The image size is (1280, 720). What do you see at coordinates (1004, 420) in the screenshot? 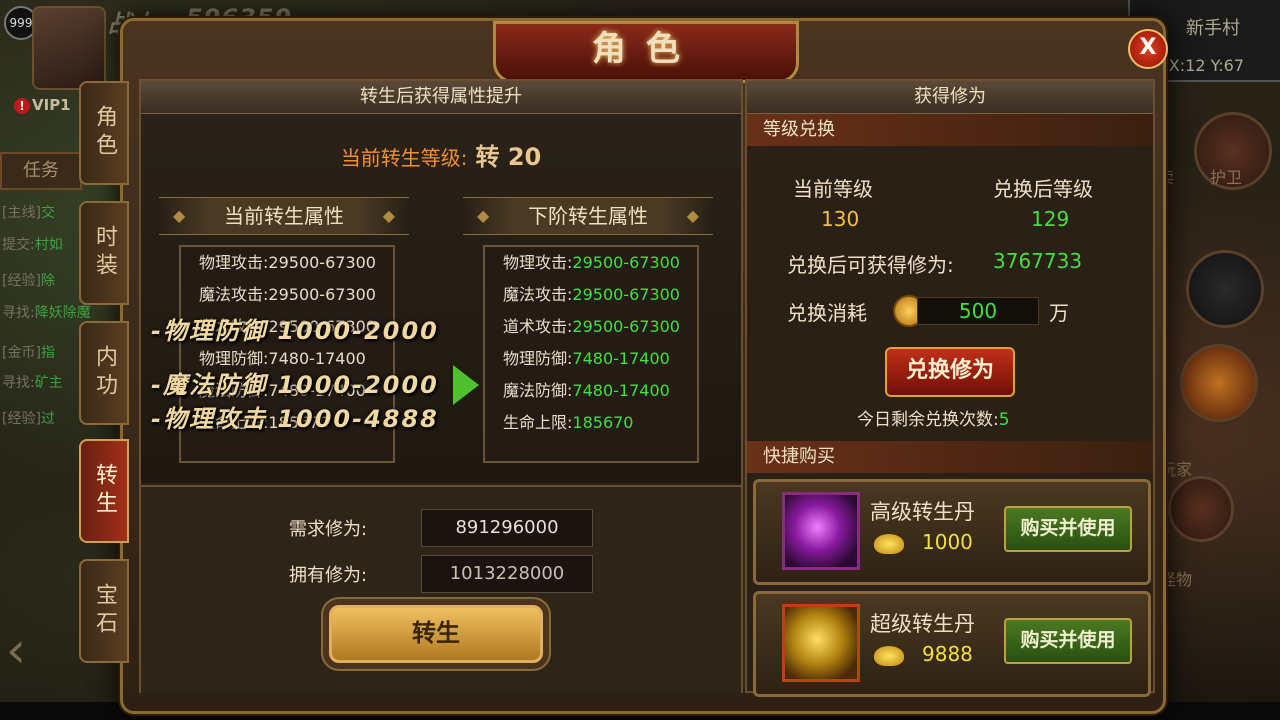
I see `remaining-value: 5` at bounding box center [1004, 420].